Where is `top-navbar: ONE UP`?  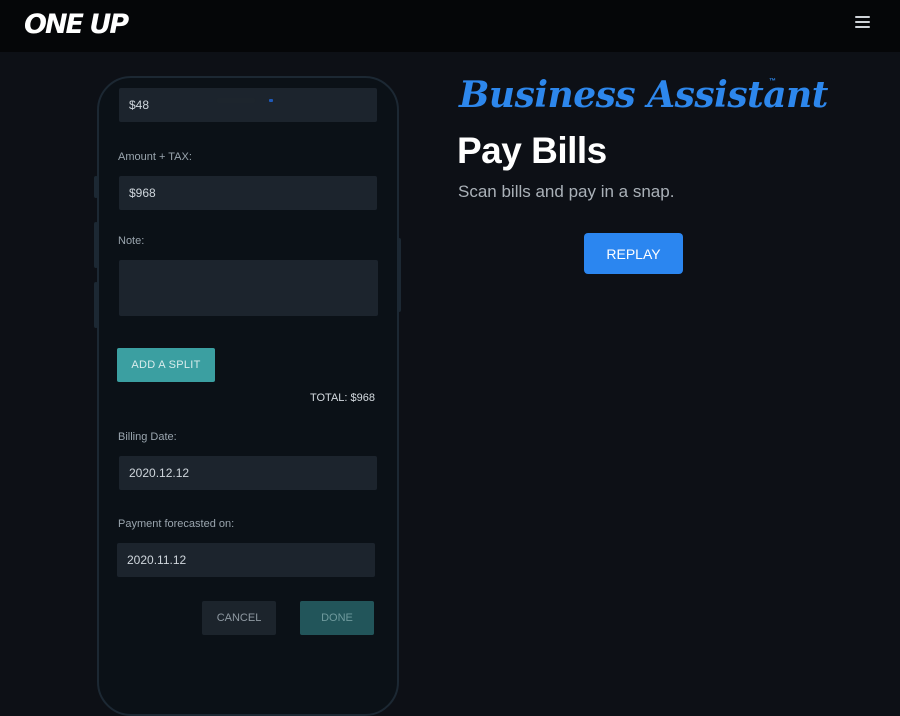 top-navbar: ONE UP is located at coordinates (450, 26).